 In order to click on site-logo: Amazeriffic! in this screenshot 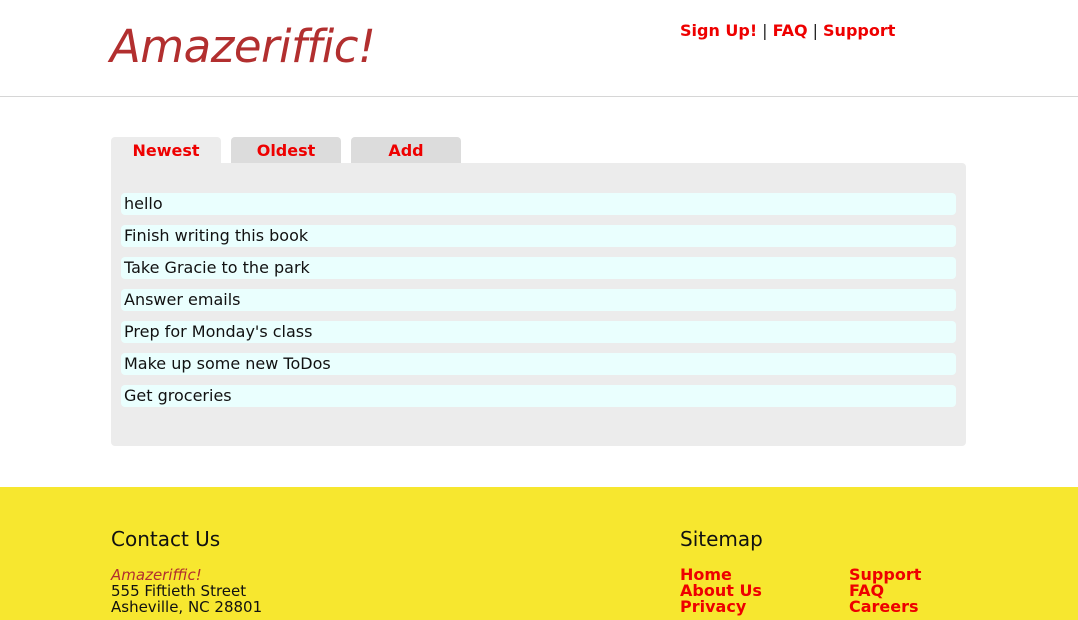, I will do `click(243, 47)`.